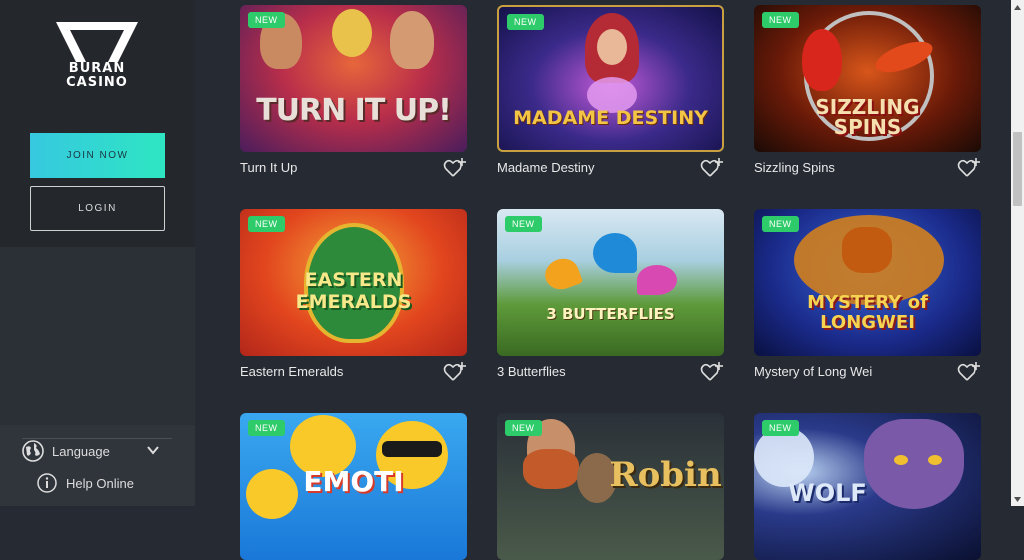 Image resolution: width=1024 pixels, height=560 pixels. I want to click on game-name: 3 Butterflies, so click(531, 371).